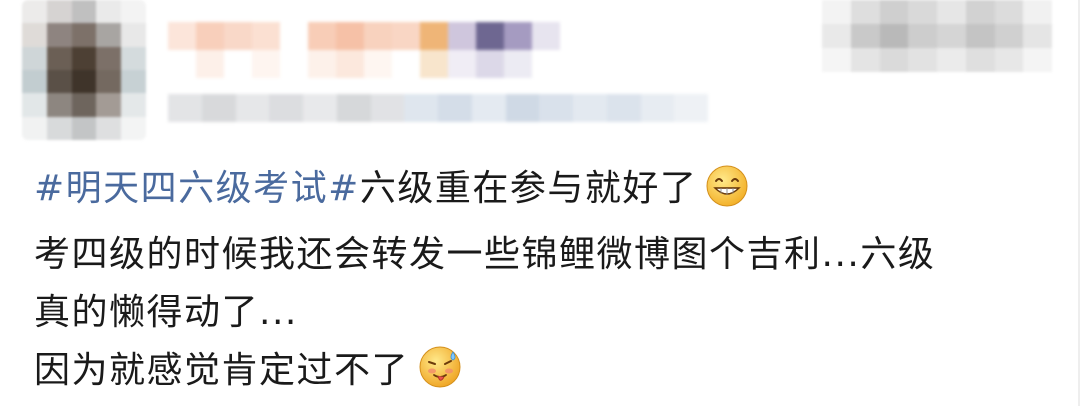 The width and height of the screenshot is (1080, 406). What do you see at coordinates (197, 188) in the screenshot?
I see `hashtag-link: #明天四六级考试#` at bounding box center [197, 188].